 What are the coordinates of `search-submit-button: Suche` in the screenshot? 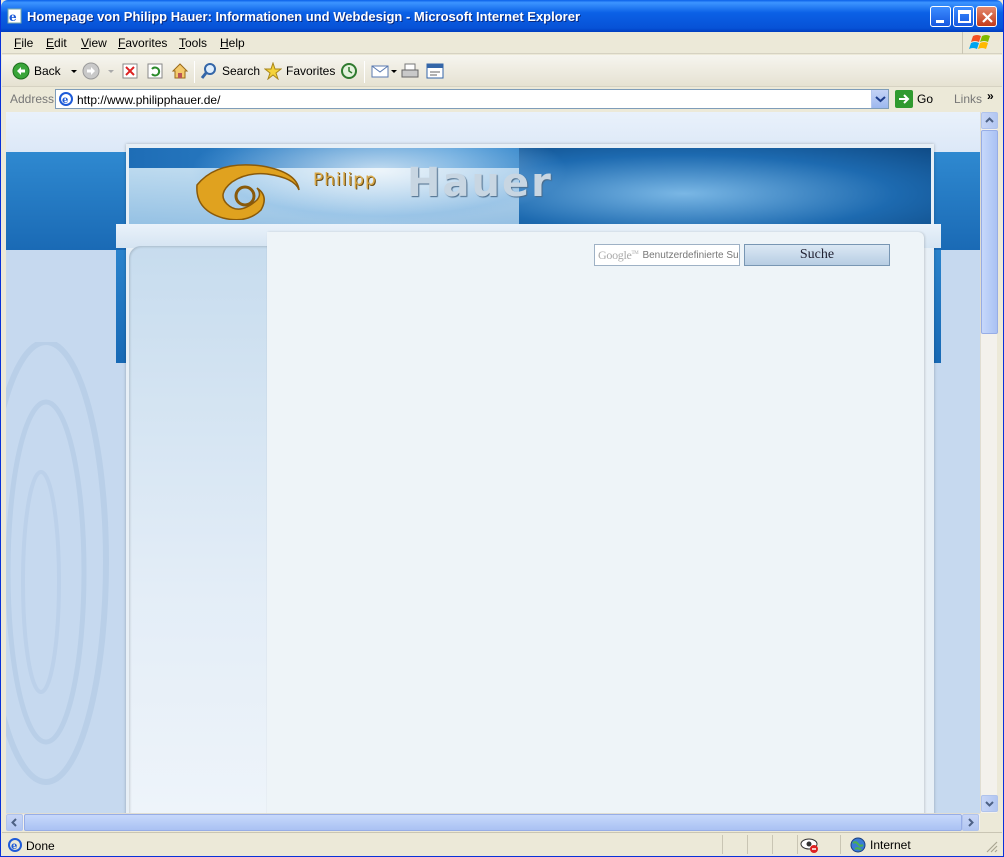 It's located at (817, 255).